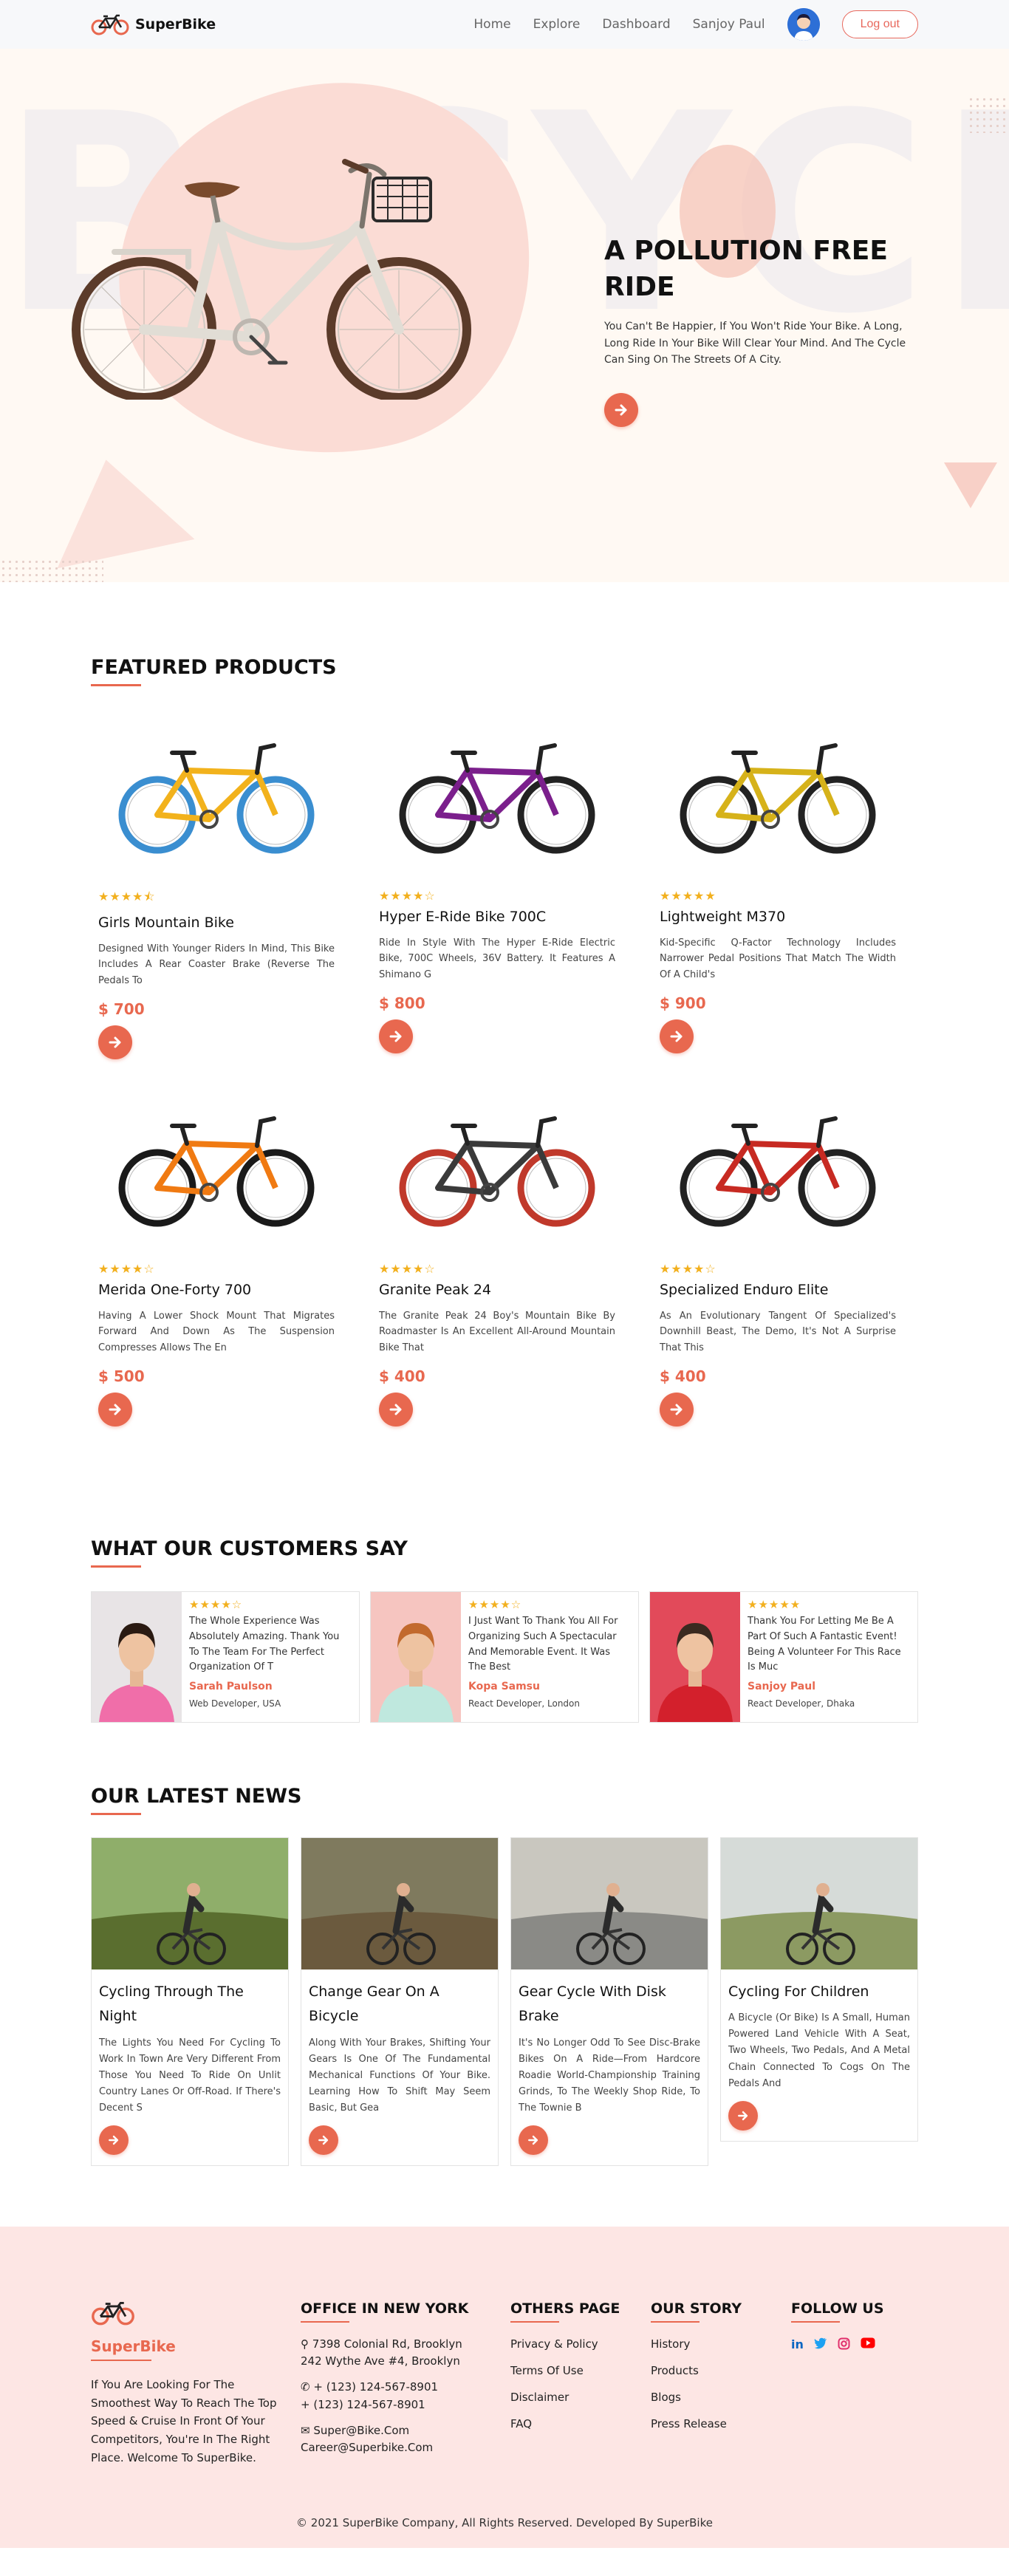 This screenshot has height=2576, width=1009. Describe the element at coordinates (721, 2370) in the screenshot. I see `footer-link-products: Products` at that location.